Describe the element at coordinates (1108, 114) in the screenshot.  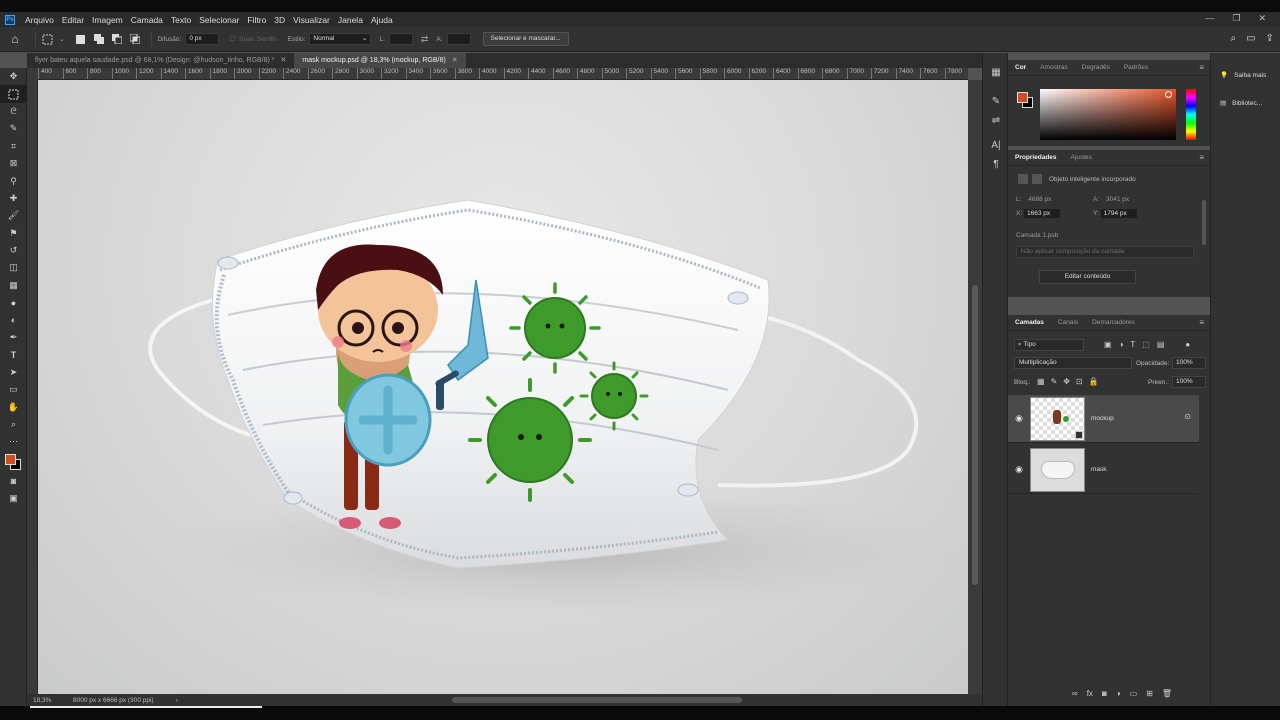
I see `color-field` at that location.